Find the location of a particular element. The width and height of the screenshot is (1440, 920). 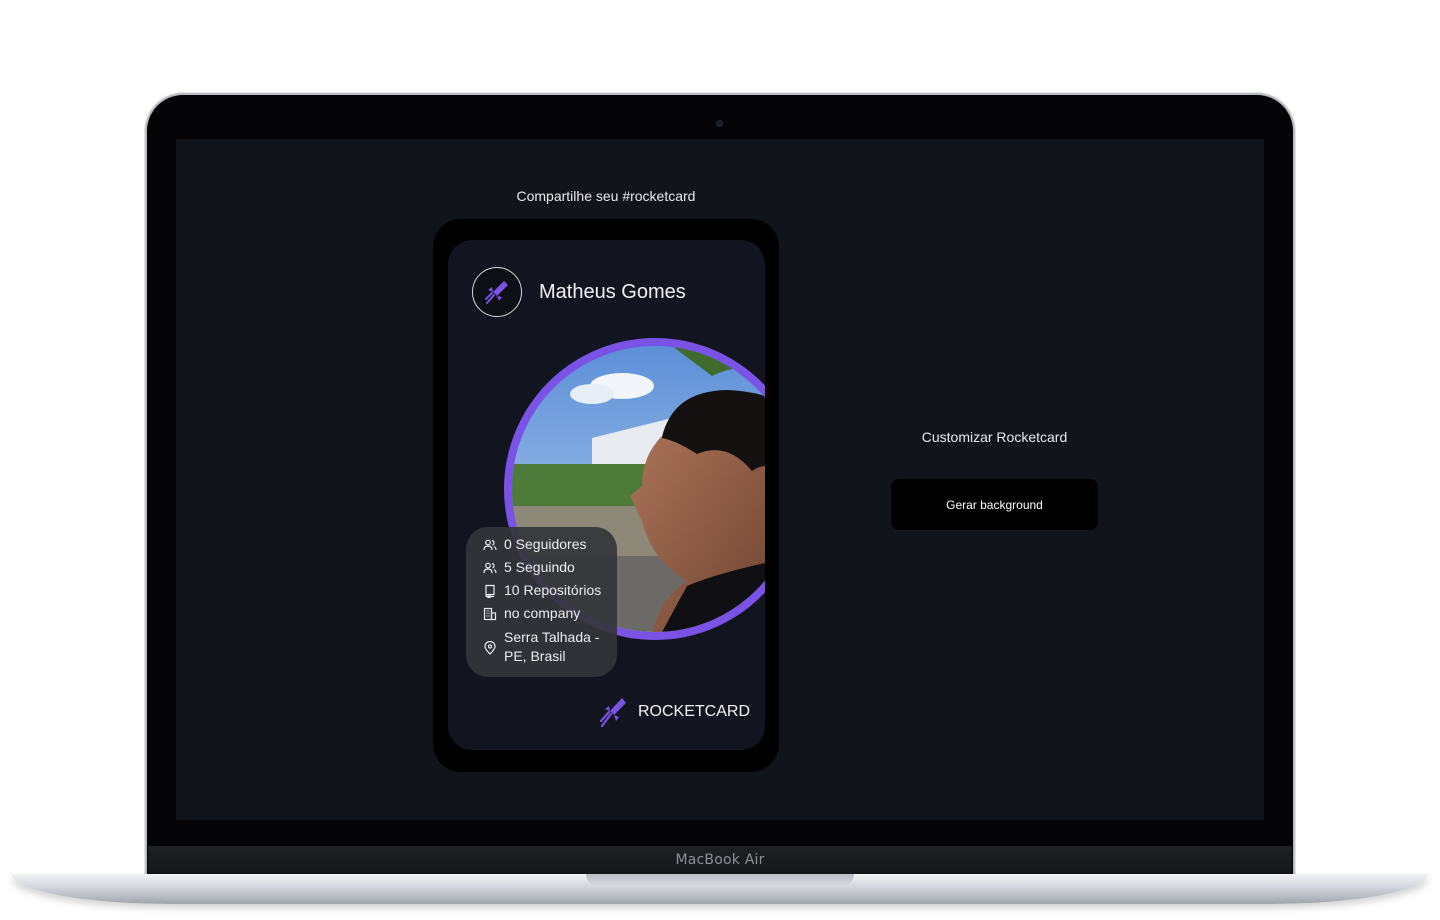

brand-label: ROCKETCARD is located at coordinates (694, 711).